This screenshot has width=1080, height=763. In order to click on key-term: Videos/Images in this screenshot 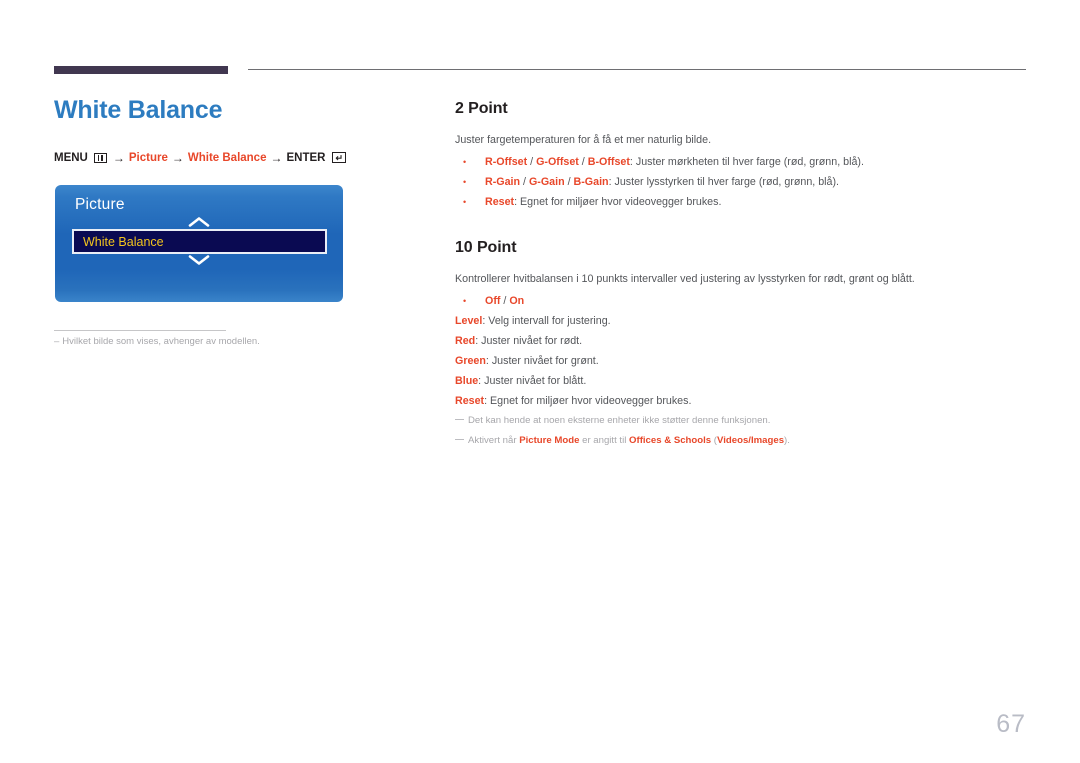, I will do `click(751, 440)`.